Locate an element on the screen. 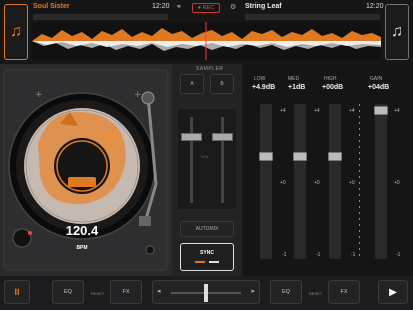 Image resolution: width=413 pixels, height=310 pixels. eq-gain-slider is located at coordinates (381, 181).